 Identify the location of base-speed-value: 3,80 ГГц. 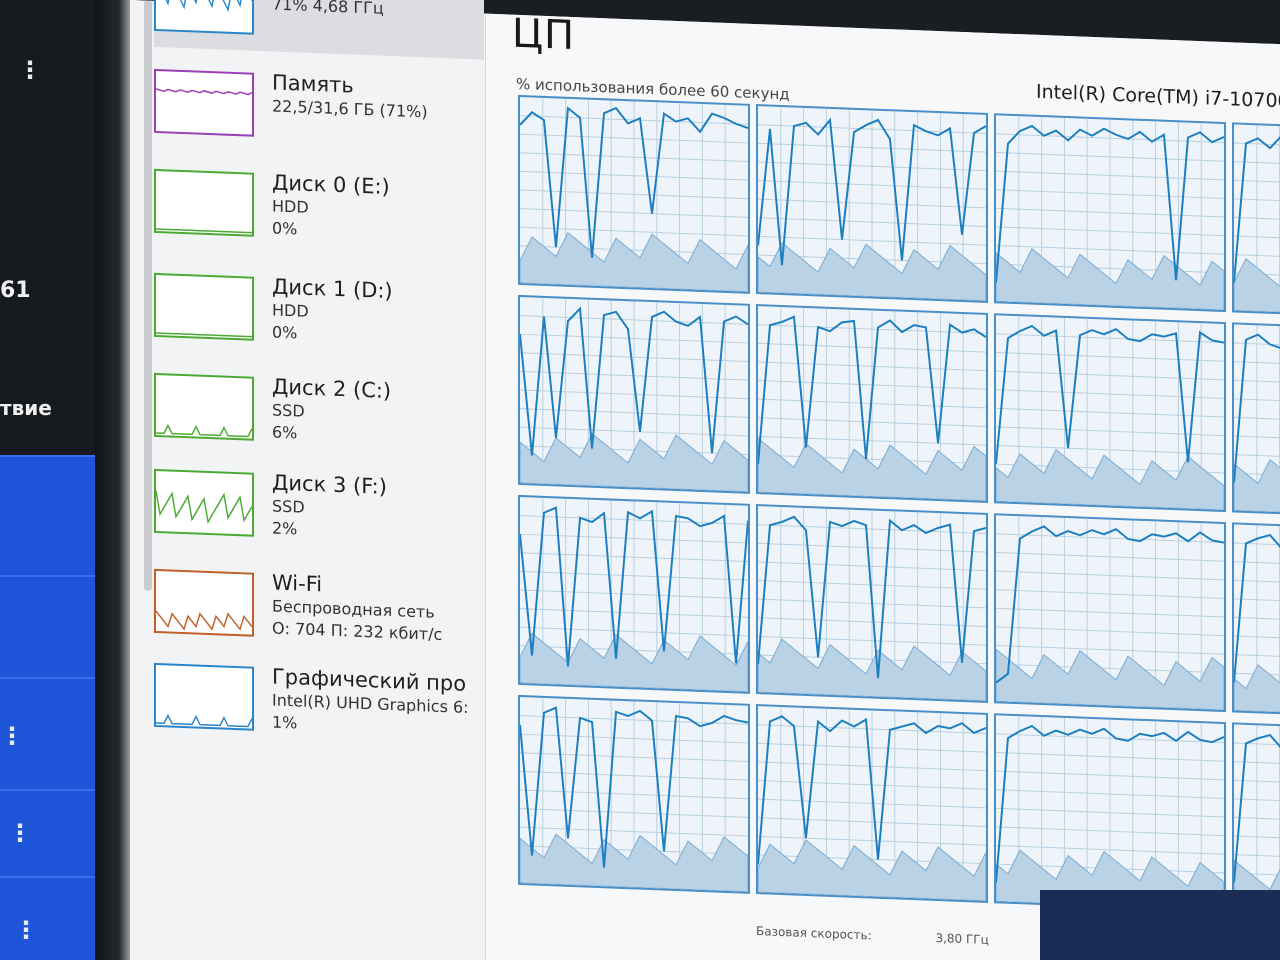
(962, 938).